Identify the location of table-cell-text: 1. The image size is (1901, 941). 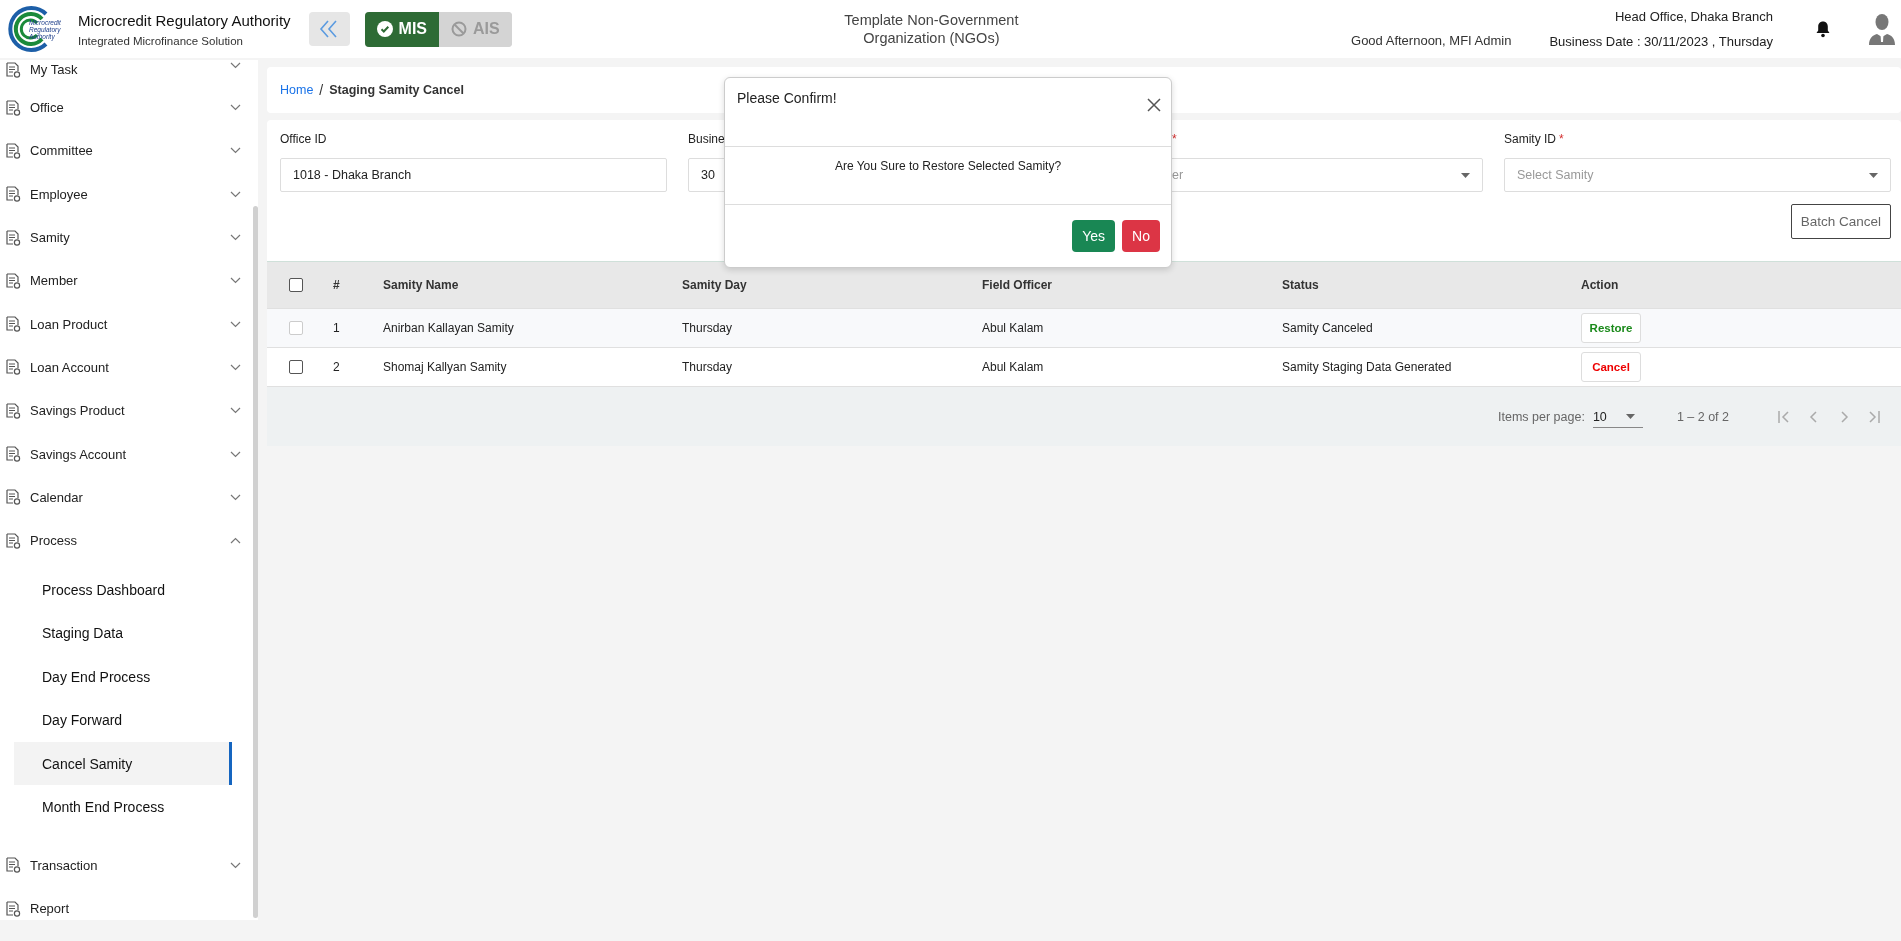
(337, 328).